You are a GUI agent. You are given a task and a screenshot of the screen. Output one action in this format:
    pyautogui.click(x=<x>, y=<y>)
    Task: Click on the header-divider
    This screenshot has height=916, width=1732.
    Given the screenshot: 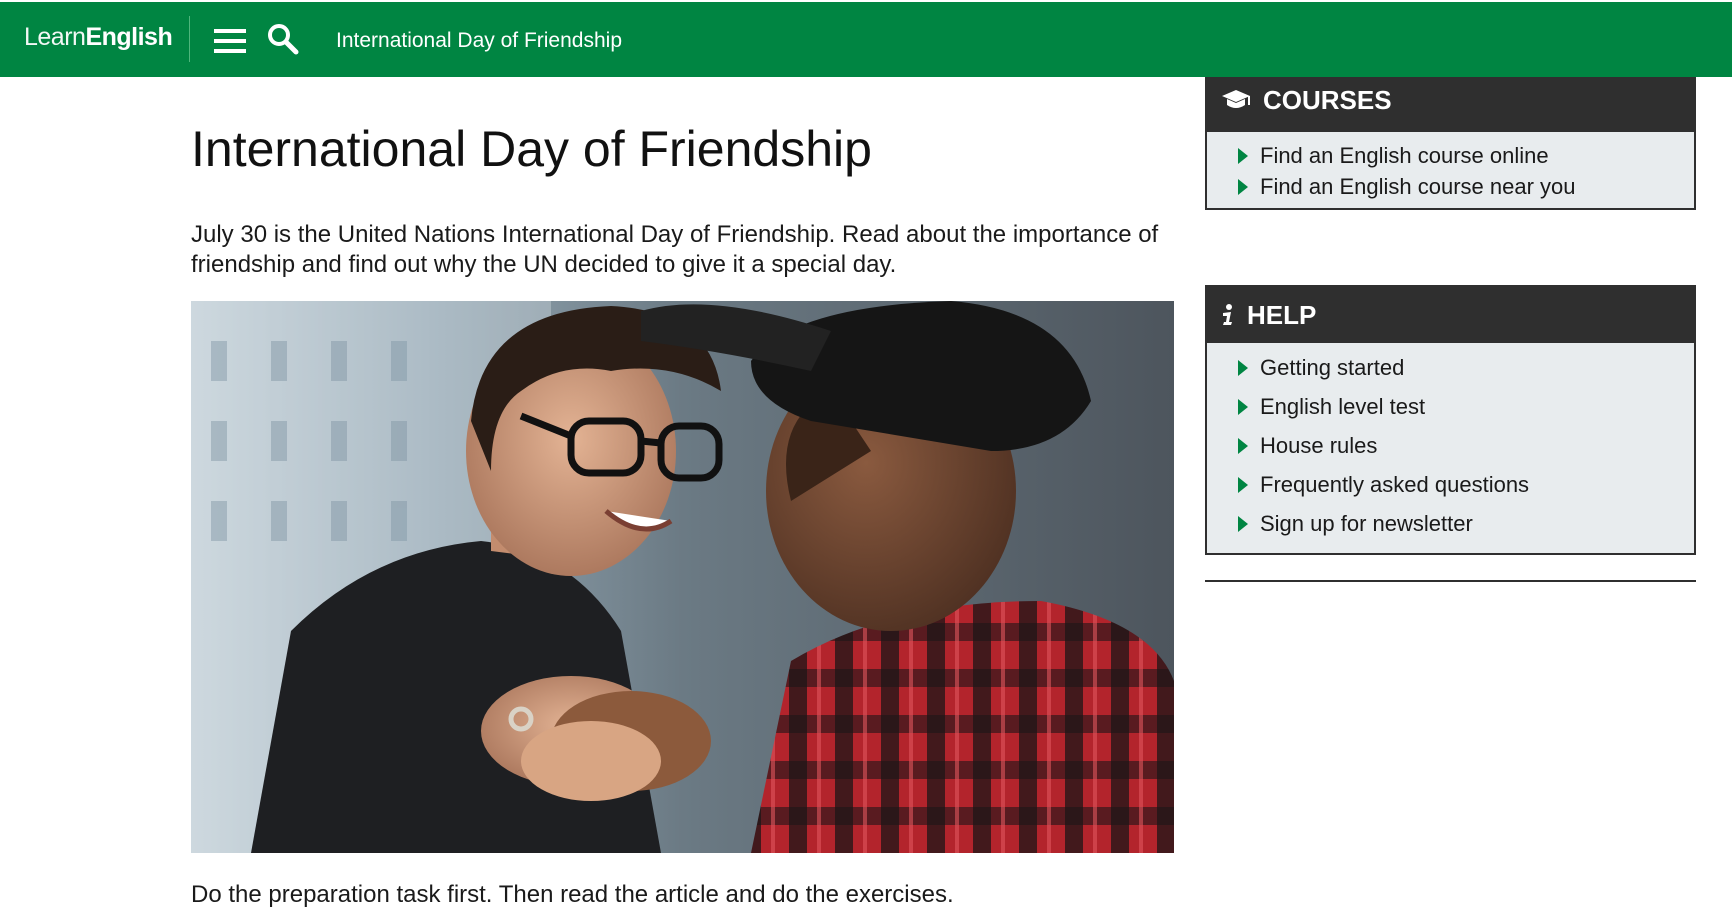 What is the action you would take?
    pyautogui.click(x=189, y=39)
    